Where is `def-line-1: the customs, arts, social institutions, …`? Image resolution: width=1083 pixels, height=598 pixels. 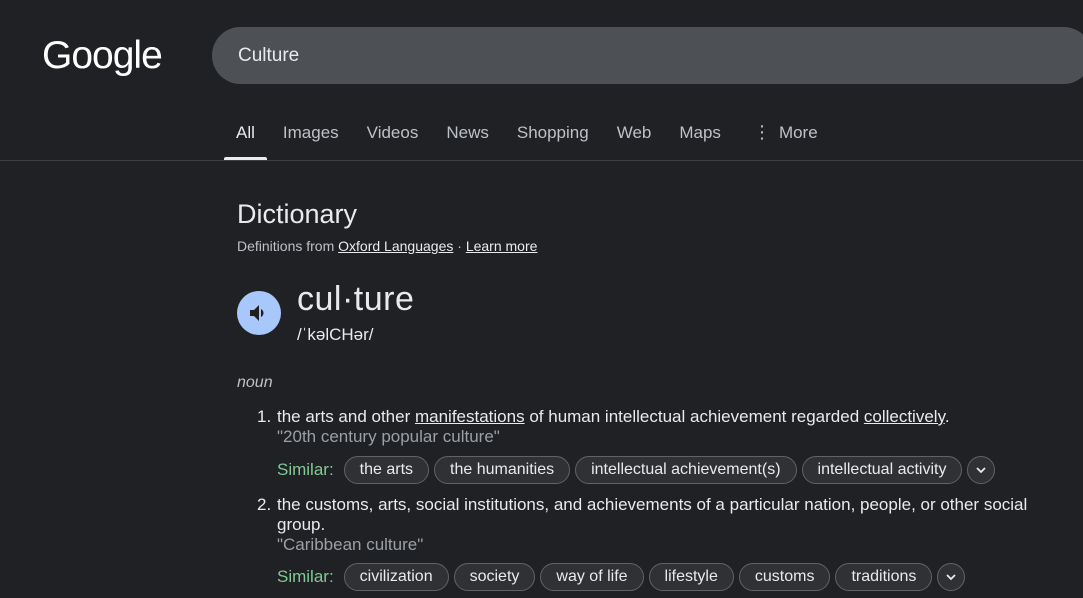 def-line-1: the customs, arts, social institutions, … is located at coordinates (652, 504).